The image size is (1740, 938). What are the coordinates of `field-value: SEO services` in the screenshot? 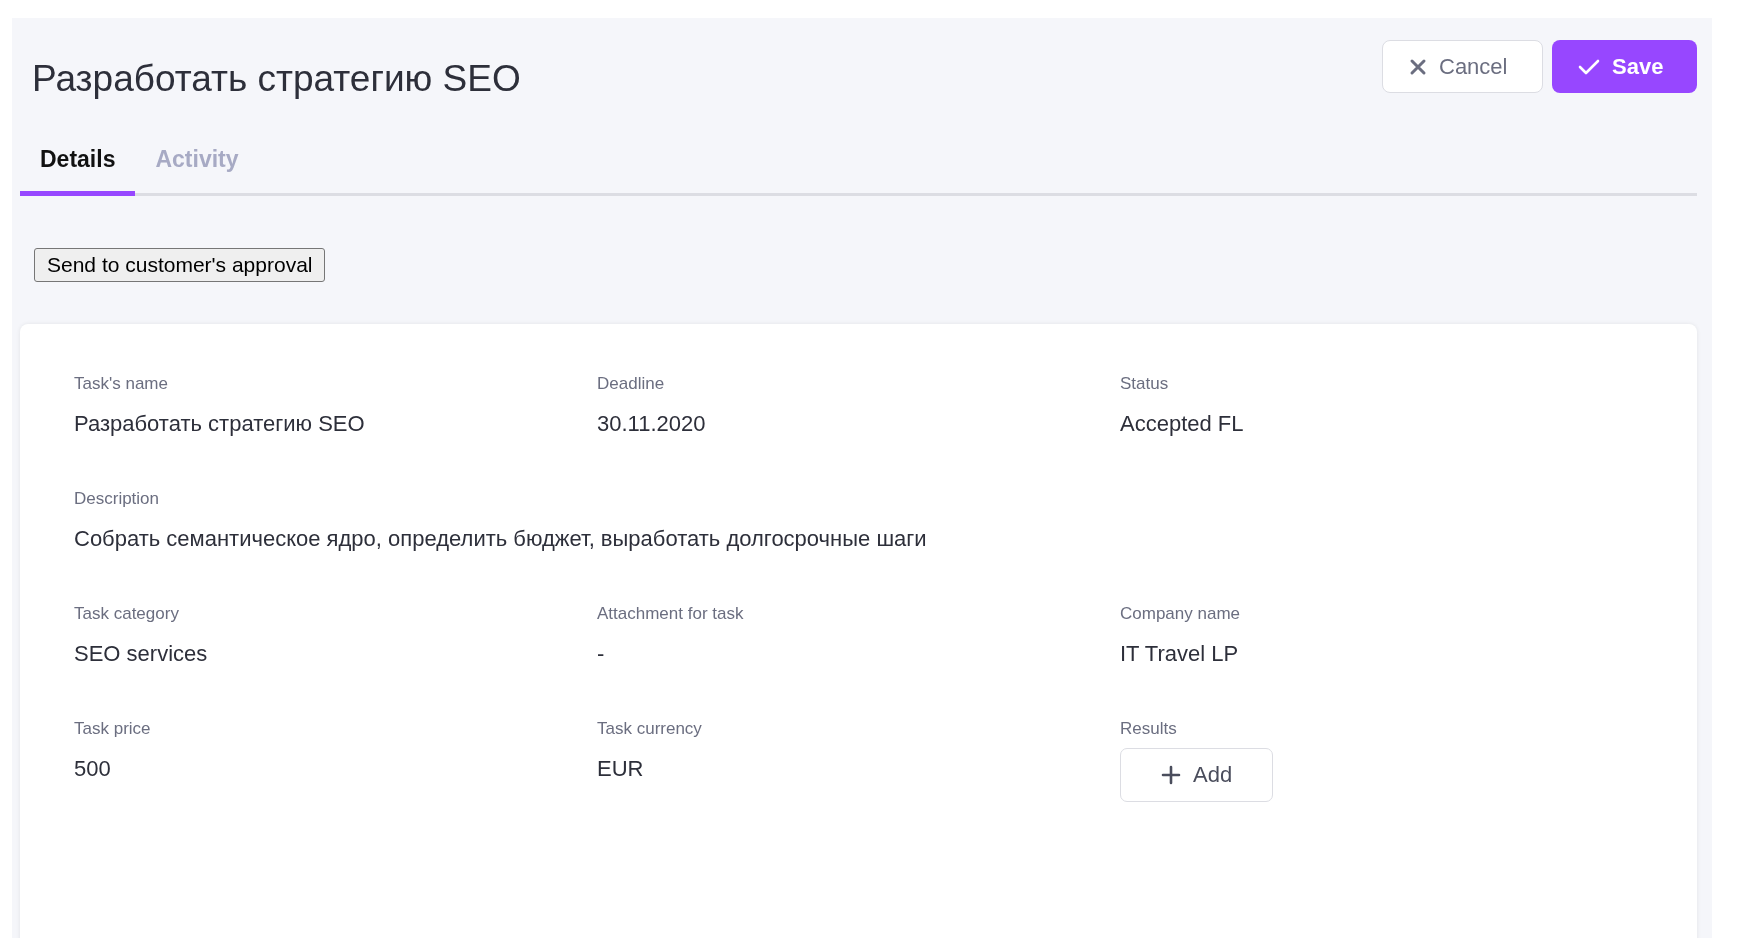 It's located at (141, 654).